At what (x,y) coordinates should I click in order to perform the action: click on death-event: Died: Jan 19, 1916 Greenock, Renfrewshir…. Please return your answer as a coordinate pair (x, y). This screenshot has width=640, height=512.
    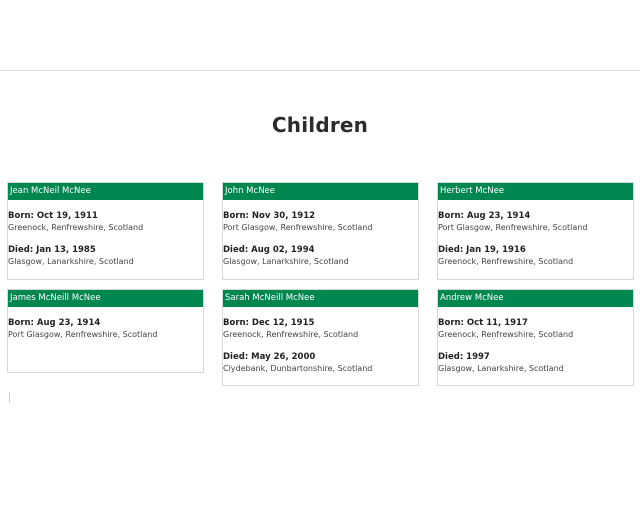
    Looking at the image, I should click on (535, 256).